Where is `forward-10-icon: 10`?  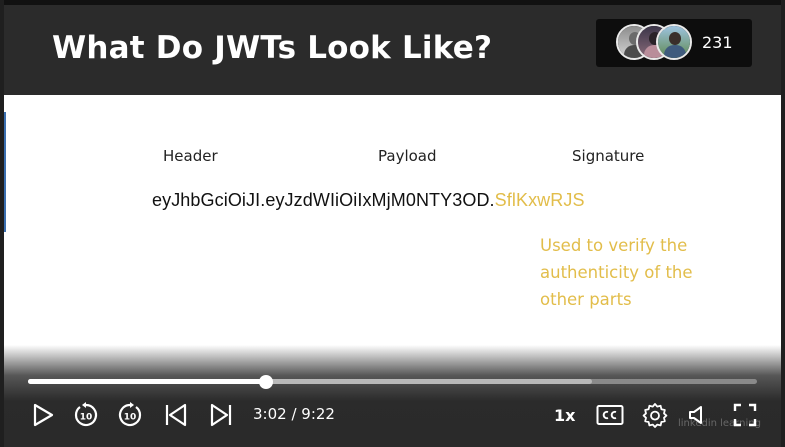 forward-10-icon: 10 is located at coordinates (130, 414).